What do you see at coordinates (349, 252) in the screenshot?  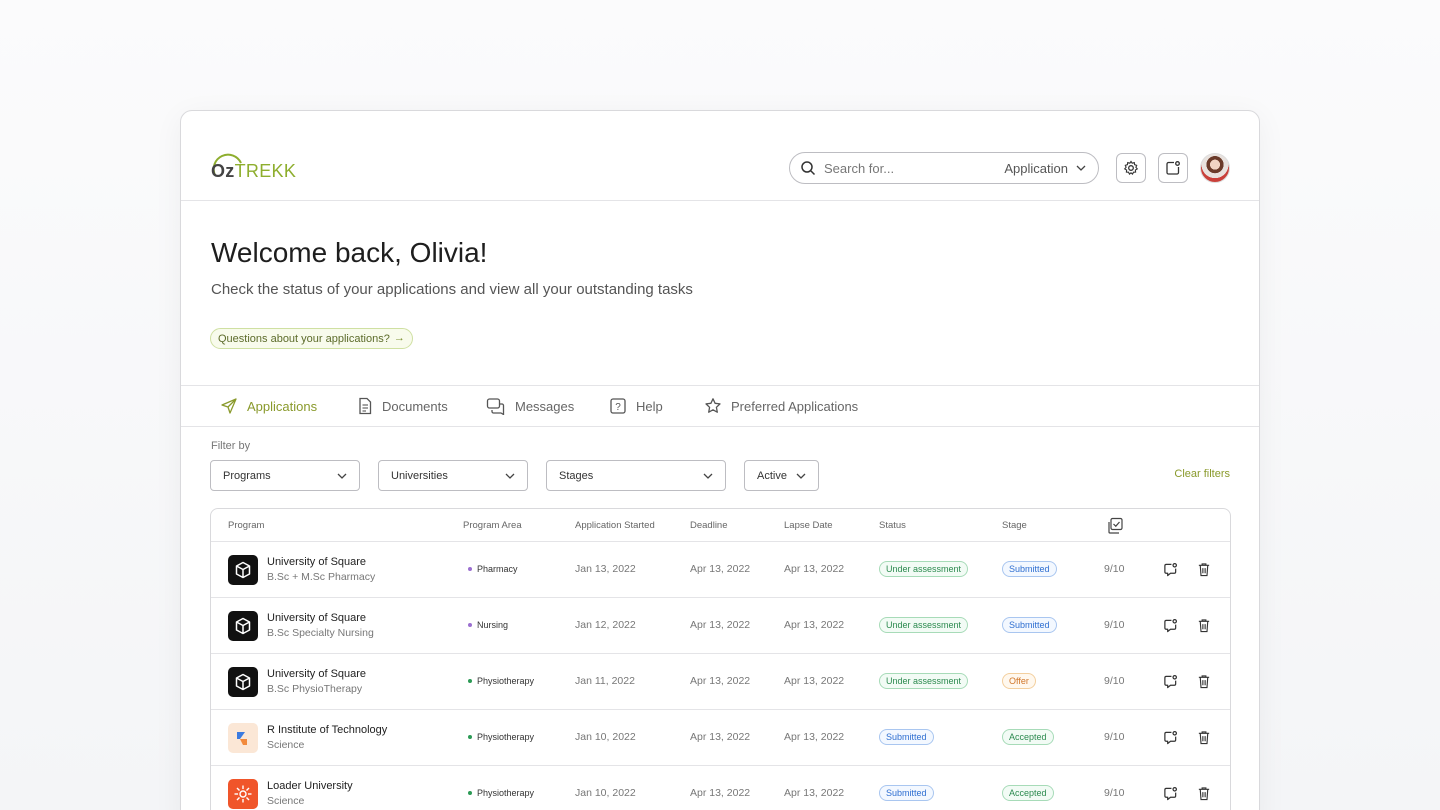 I see `page-title: Welcome back, Olivia!` at bounding box center [349, 252].